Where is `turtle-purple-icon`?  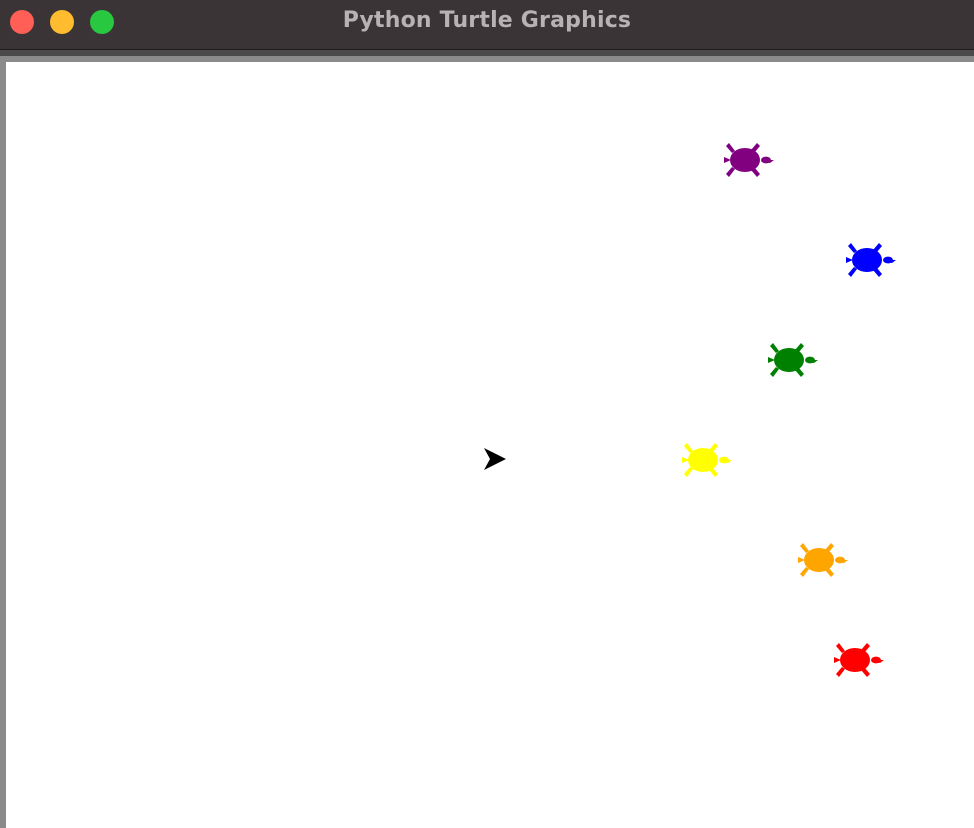 turtle-purple-icon is located at coordinates (749, 160).